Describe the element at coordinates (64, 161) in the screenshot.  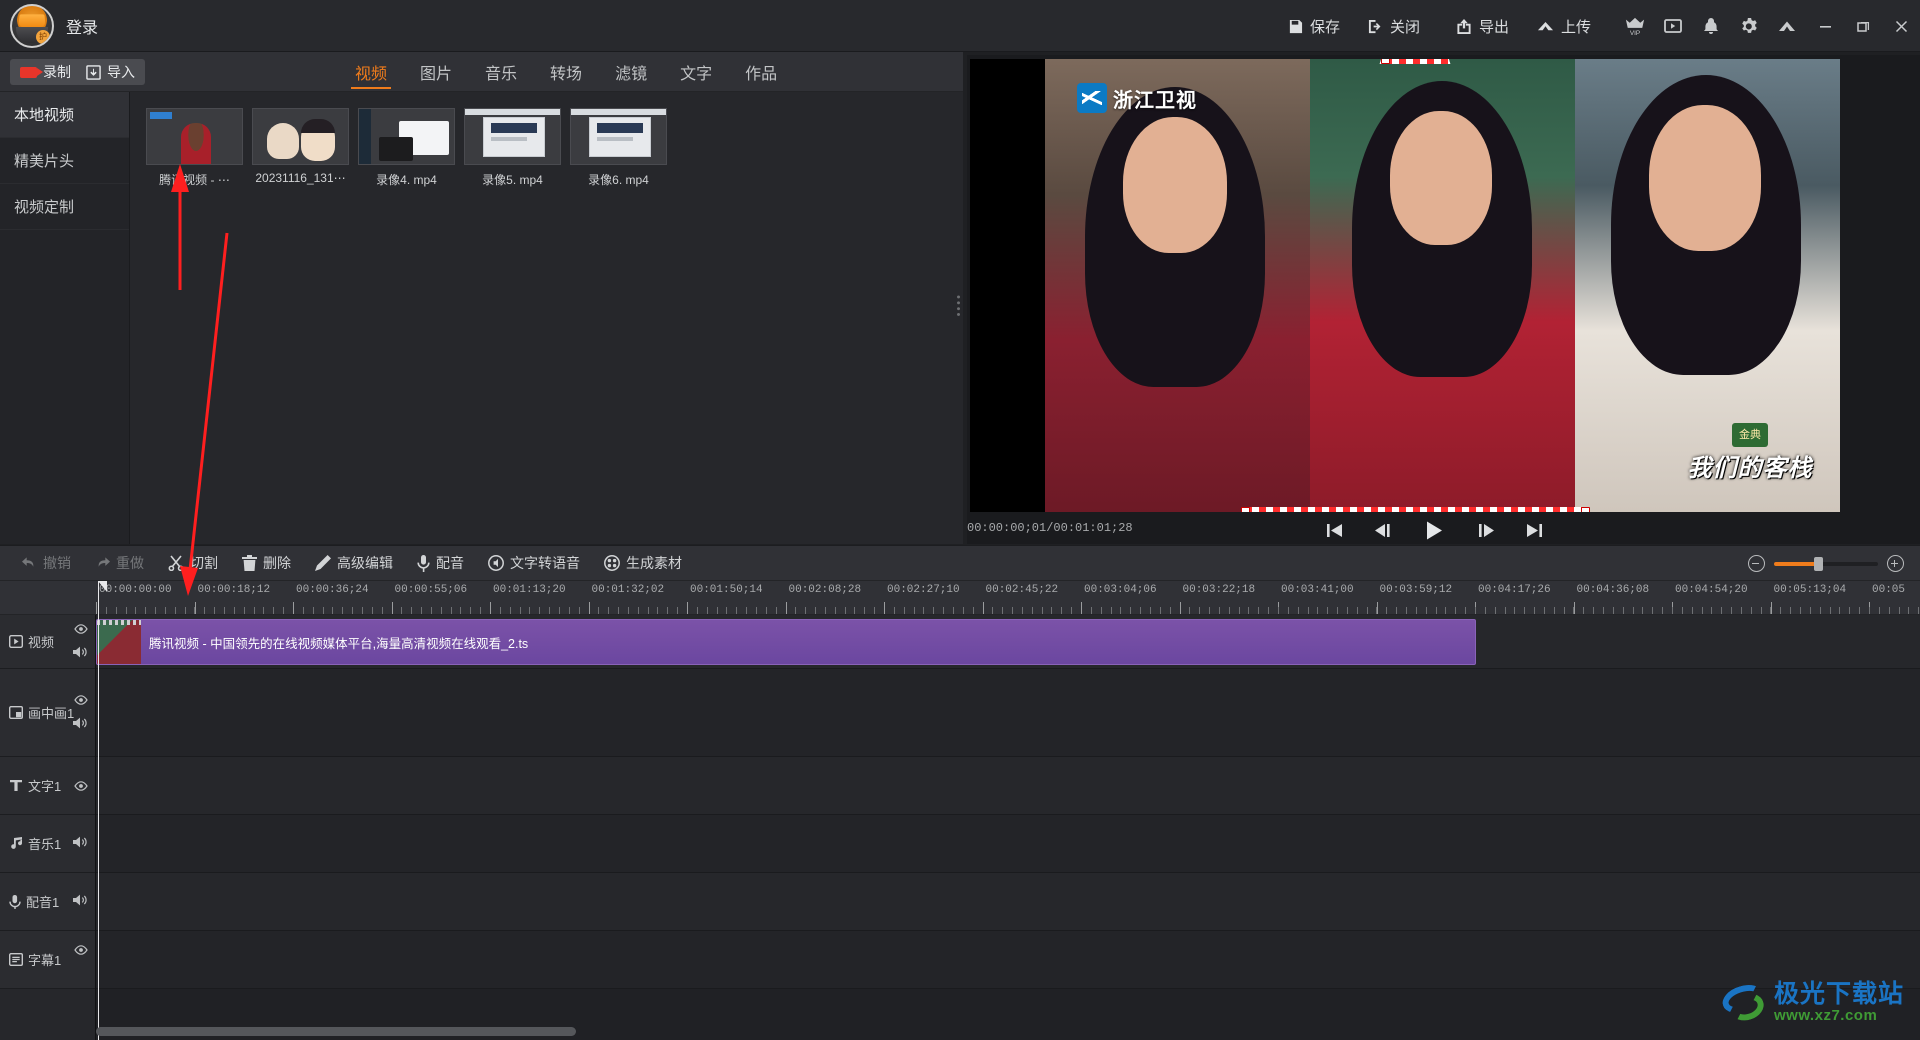
I see `sidebar-item-intro: 精美片头` at that location.